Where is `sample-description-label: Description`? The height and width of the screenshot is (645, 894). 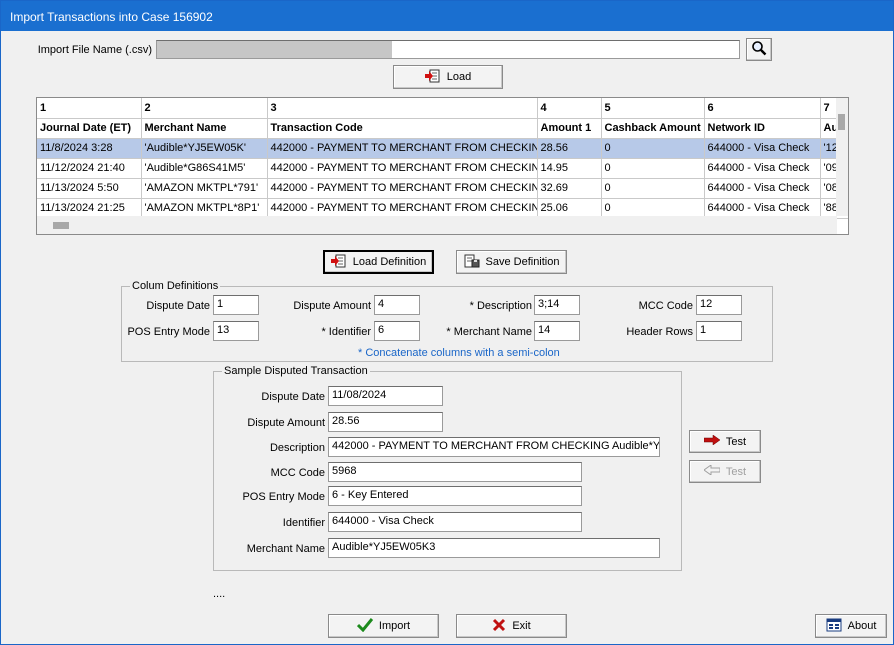
sample-description-label: Description is located at coordinates (297, 448).